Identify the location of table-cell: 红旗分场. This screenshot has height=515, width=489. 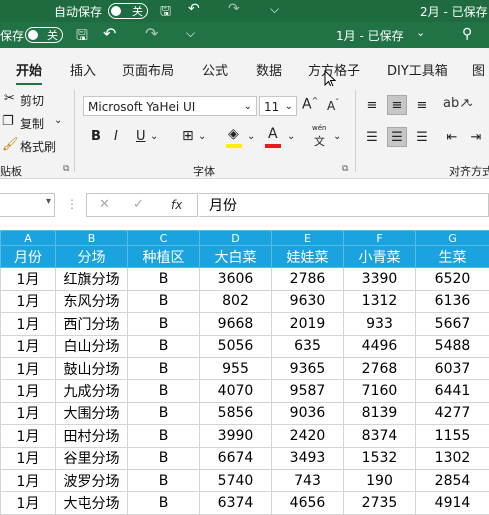
(92, 279).